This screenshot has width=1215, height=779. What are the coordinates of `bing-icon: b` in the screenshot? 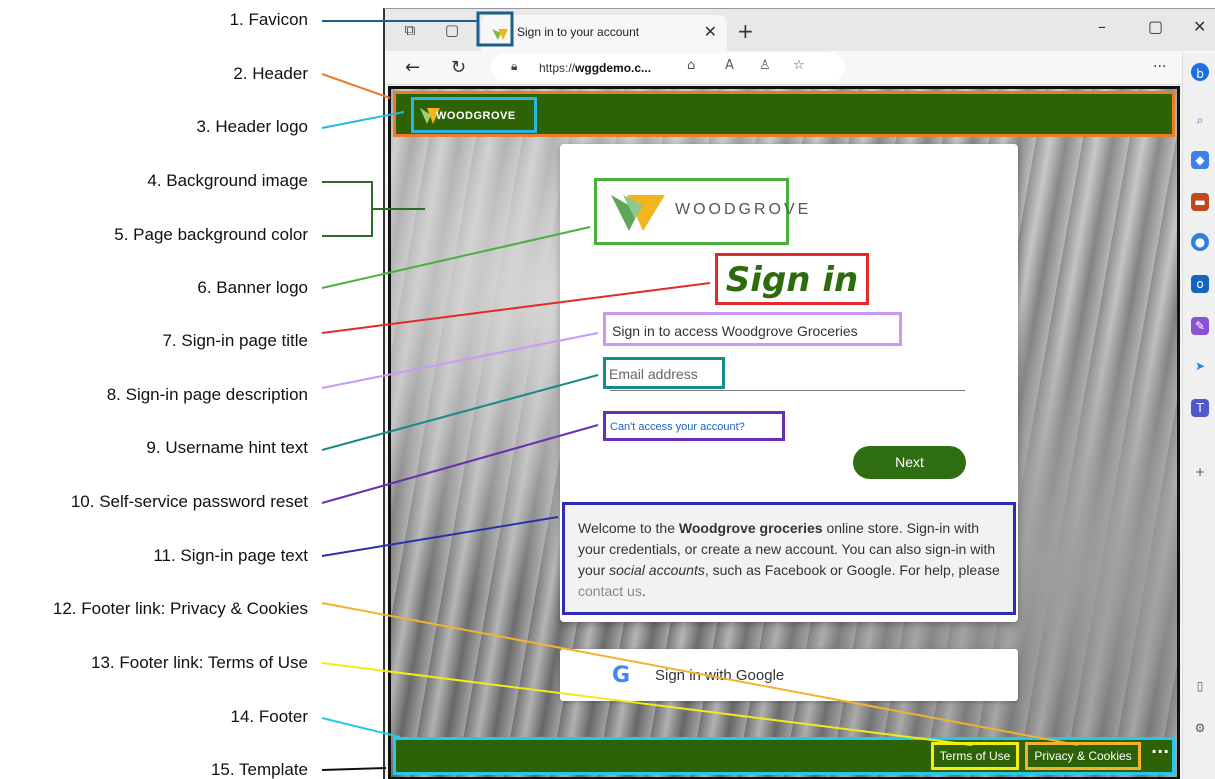 It's located at (1200, 72).